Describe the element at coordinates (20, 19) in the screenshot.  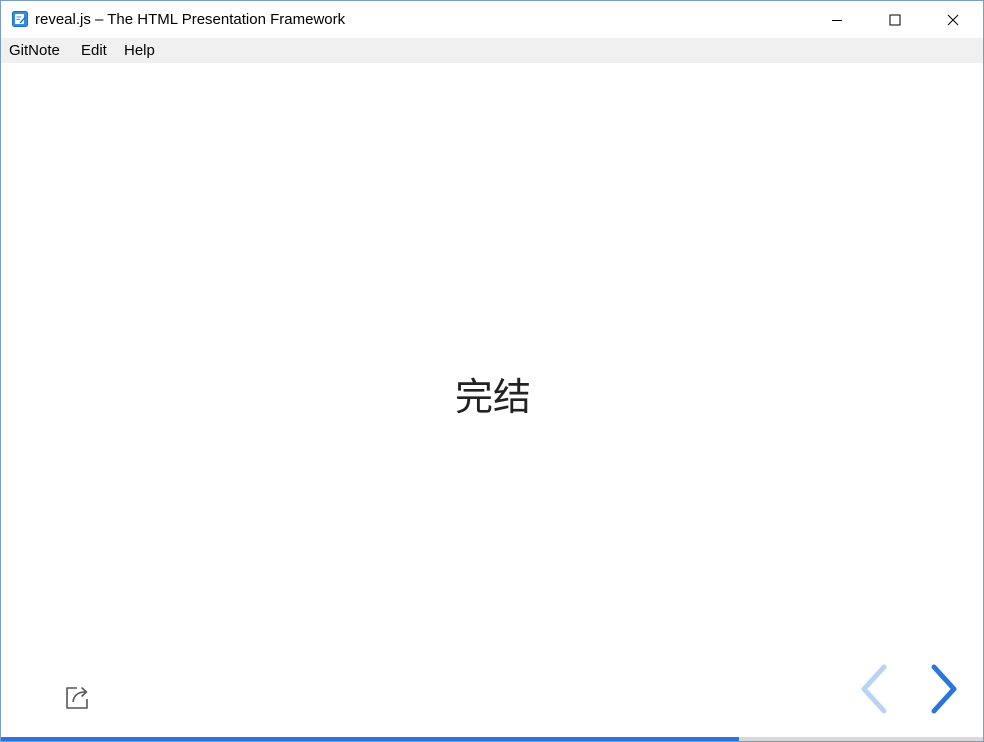
I see `app-icon` at that location.